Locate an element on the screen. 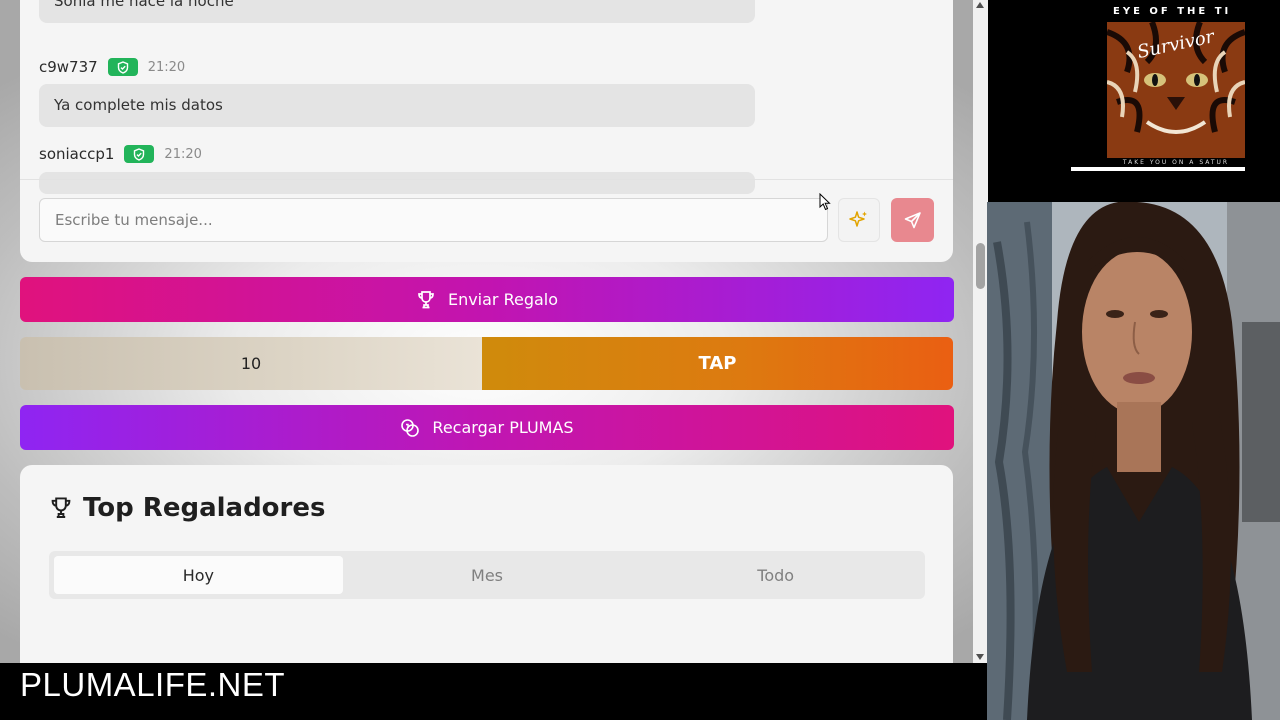  chat-message-bubble: Ya complete mis datos is located at coordinates (397, 105).